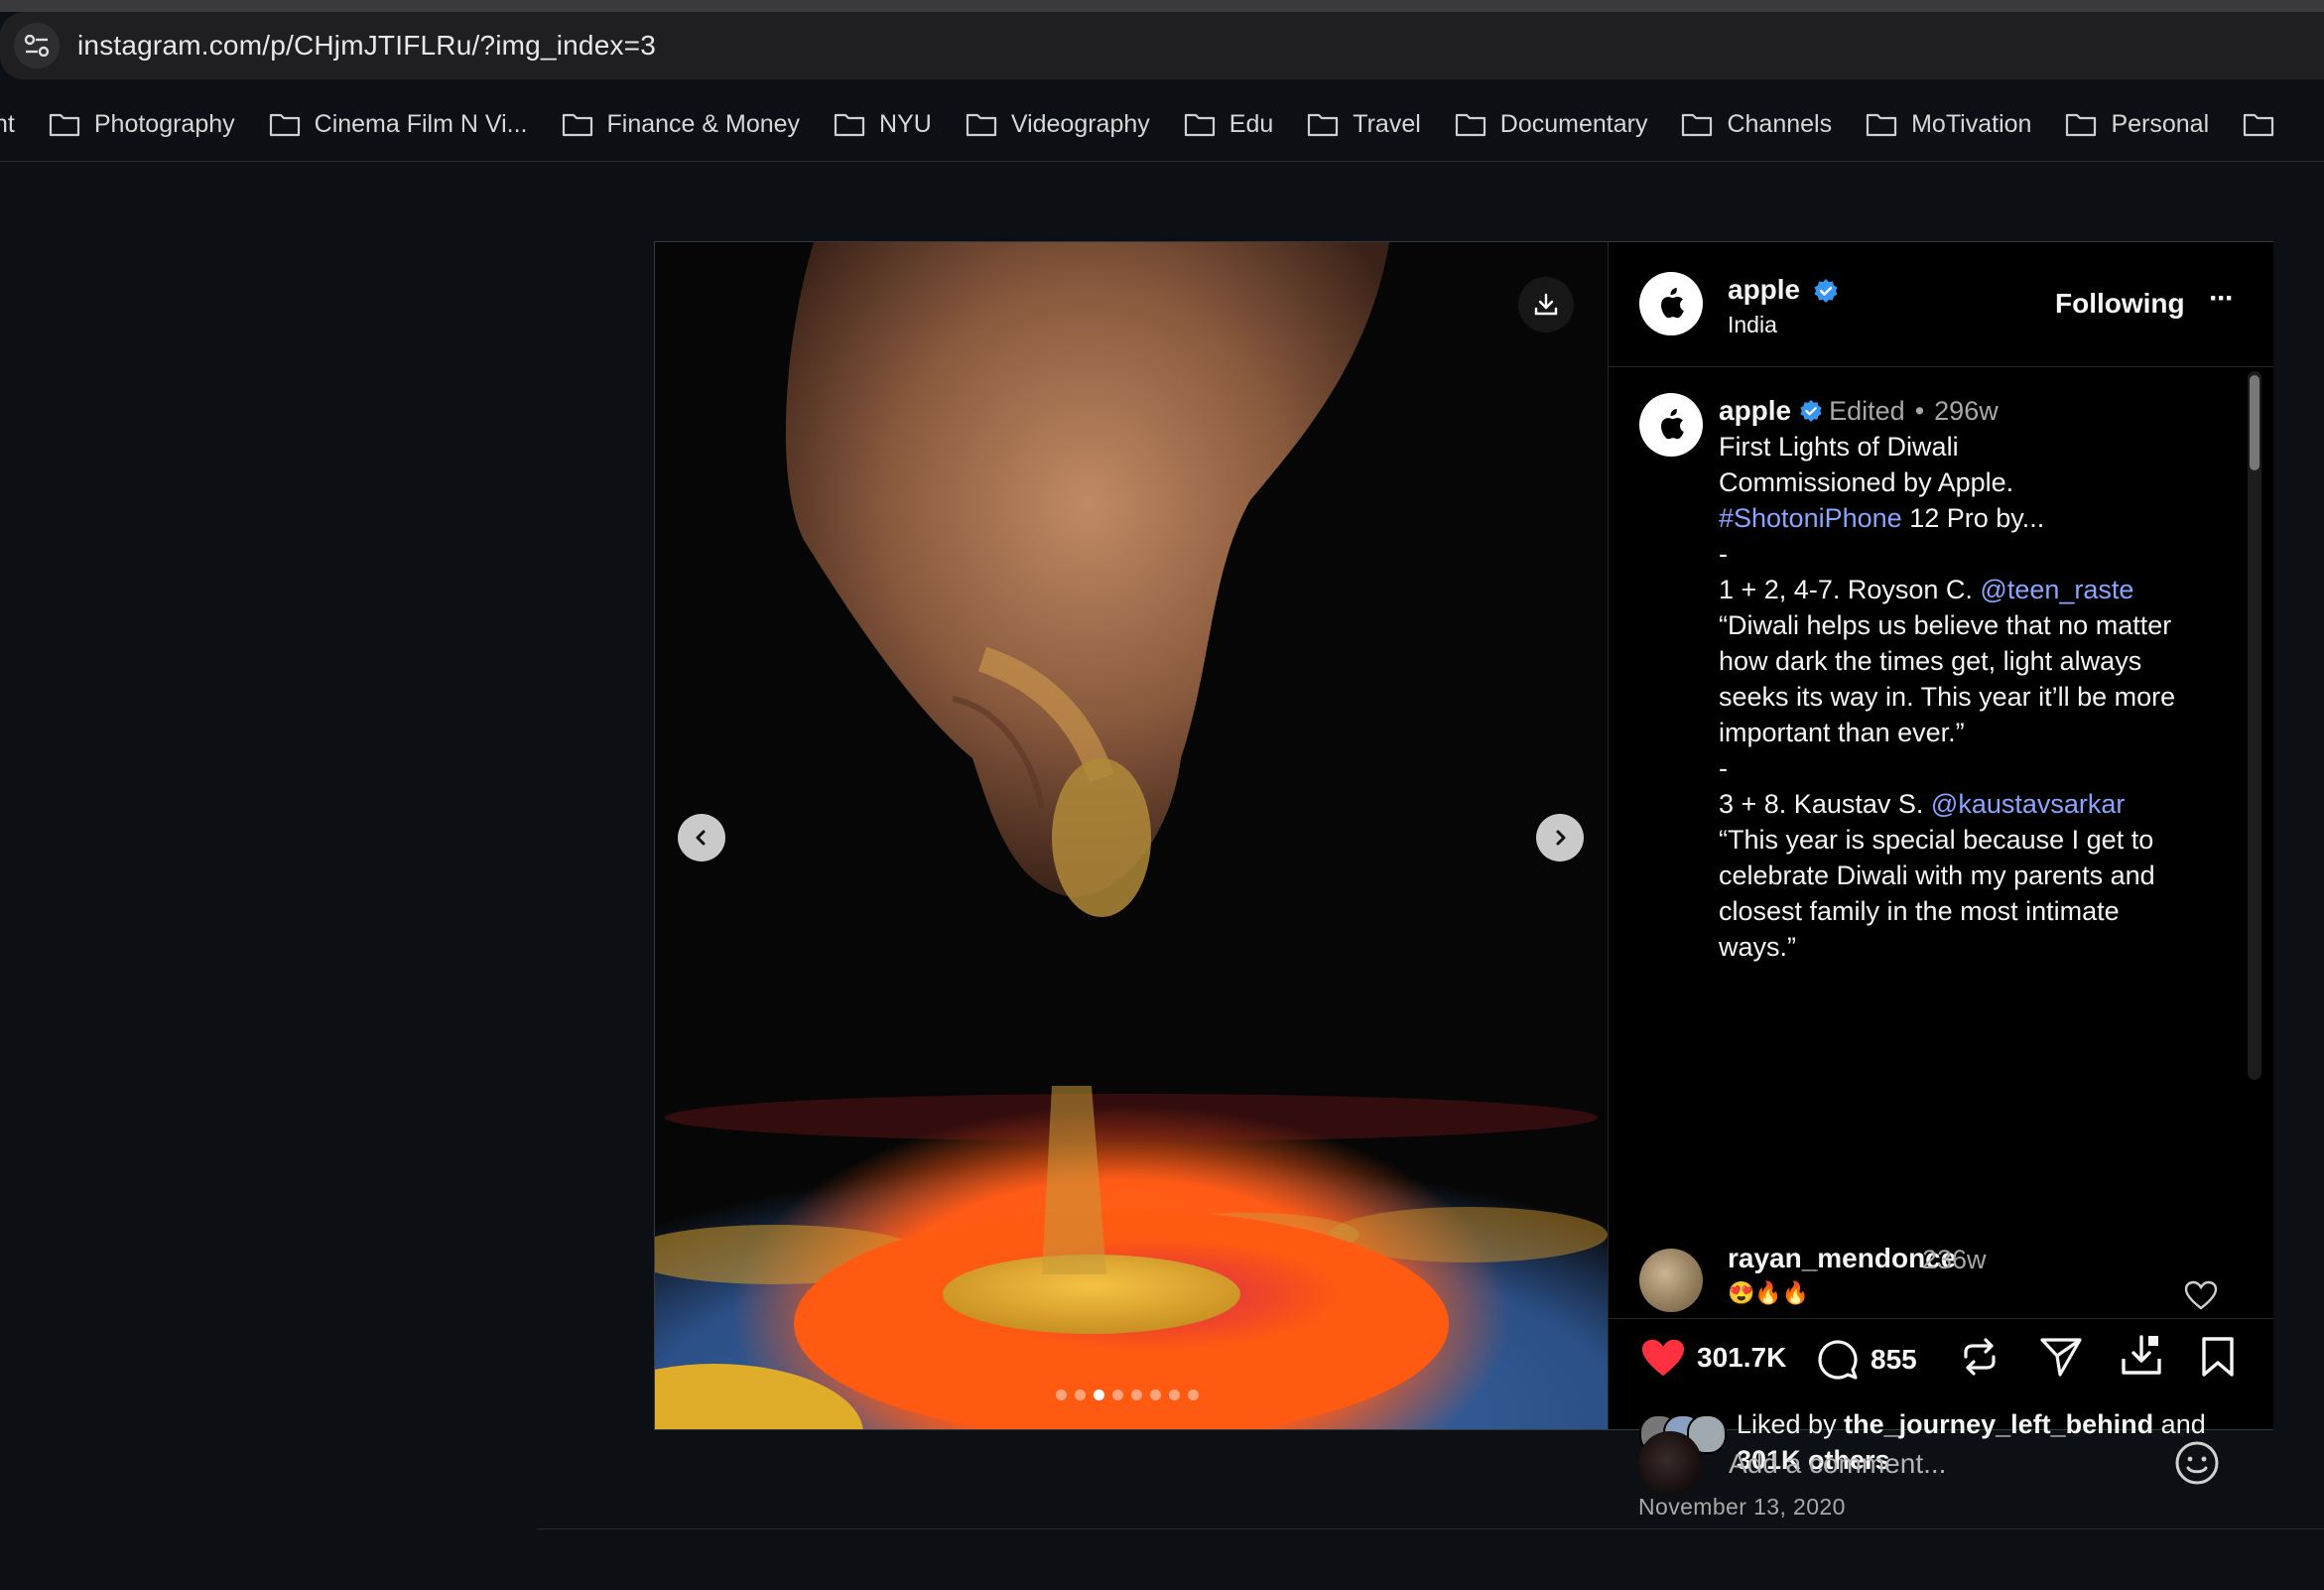  What do you see at coordinates (1162, 45) in the screenshot?
I see `address-bar: instagram.com/p/CHjmJTIFLRu/?img_index=3` at bounding box center [1162, 45].